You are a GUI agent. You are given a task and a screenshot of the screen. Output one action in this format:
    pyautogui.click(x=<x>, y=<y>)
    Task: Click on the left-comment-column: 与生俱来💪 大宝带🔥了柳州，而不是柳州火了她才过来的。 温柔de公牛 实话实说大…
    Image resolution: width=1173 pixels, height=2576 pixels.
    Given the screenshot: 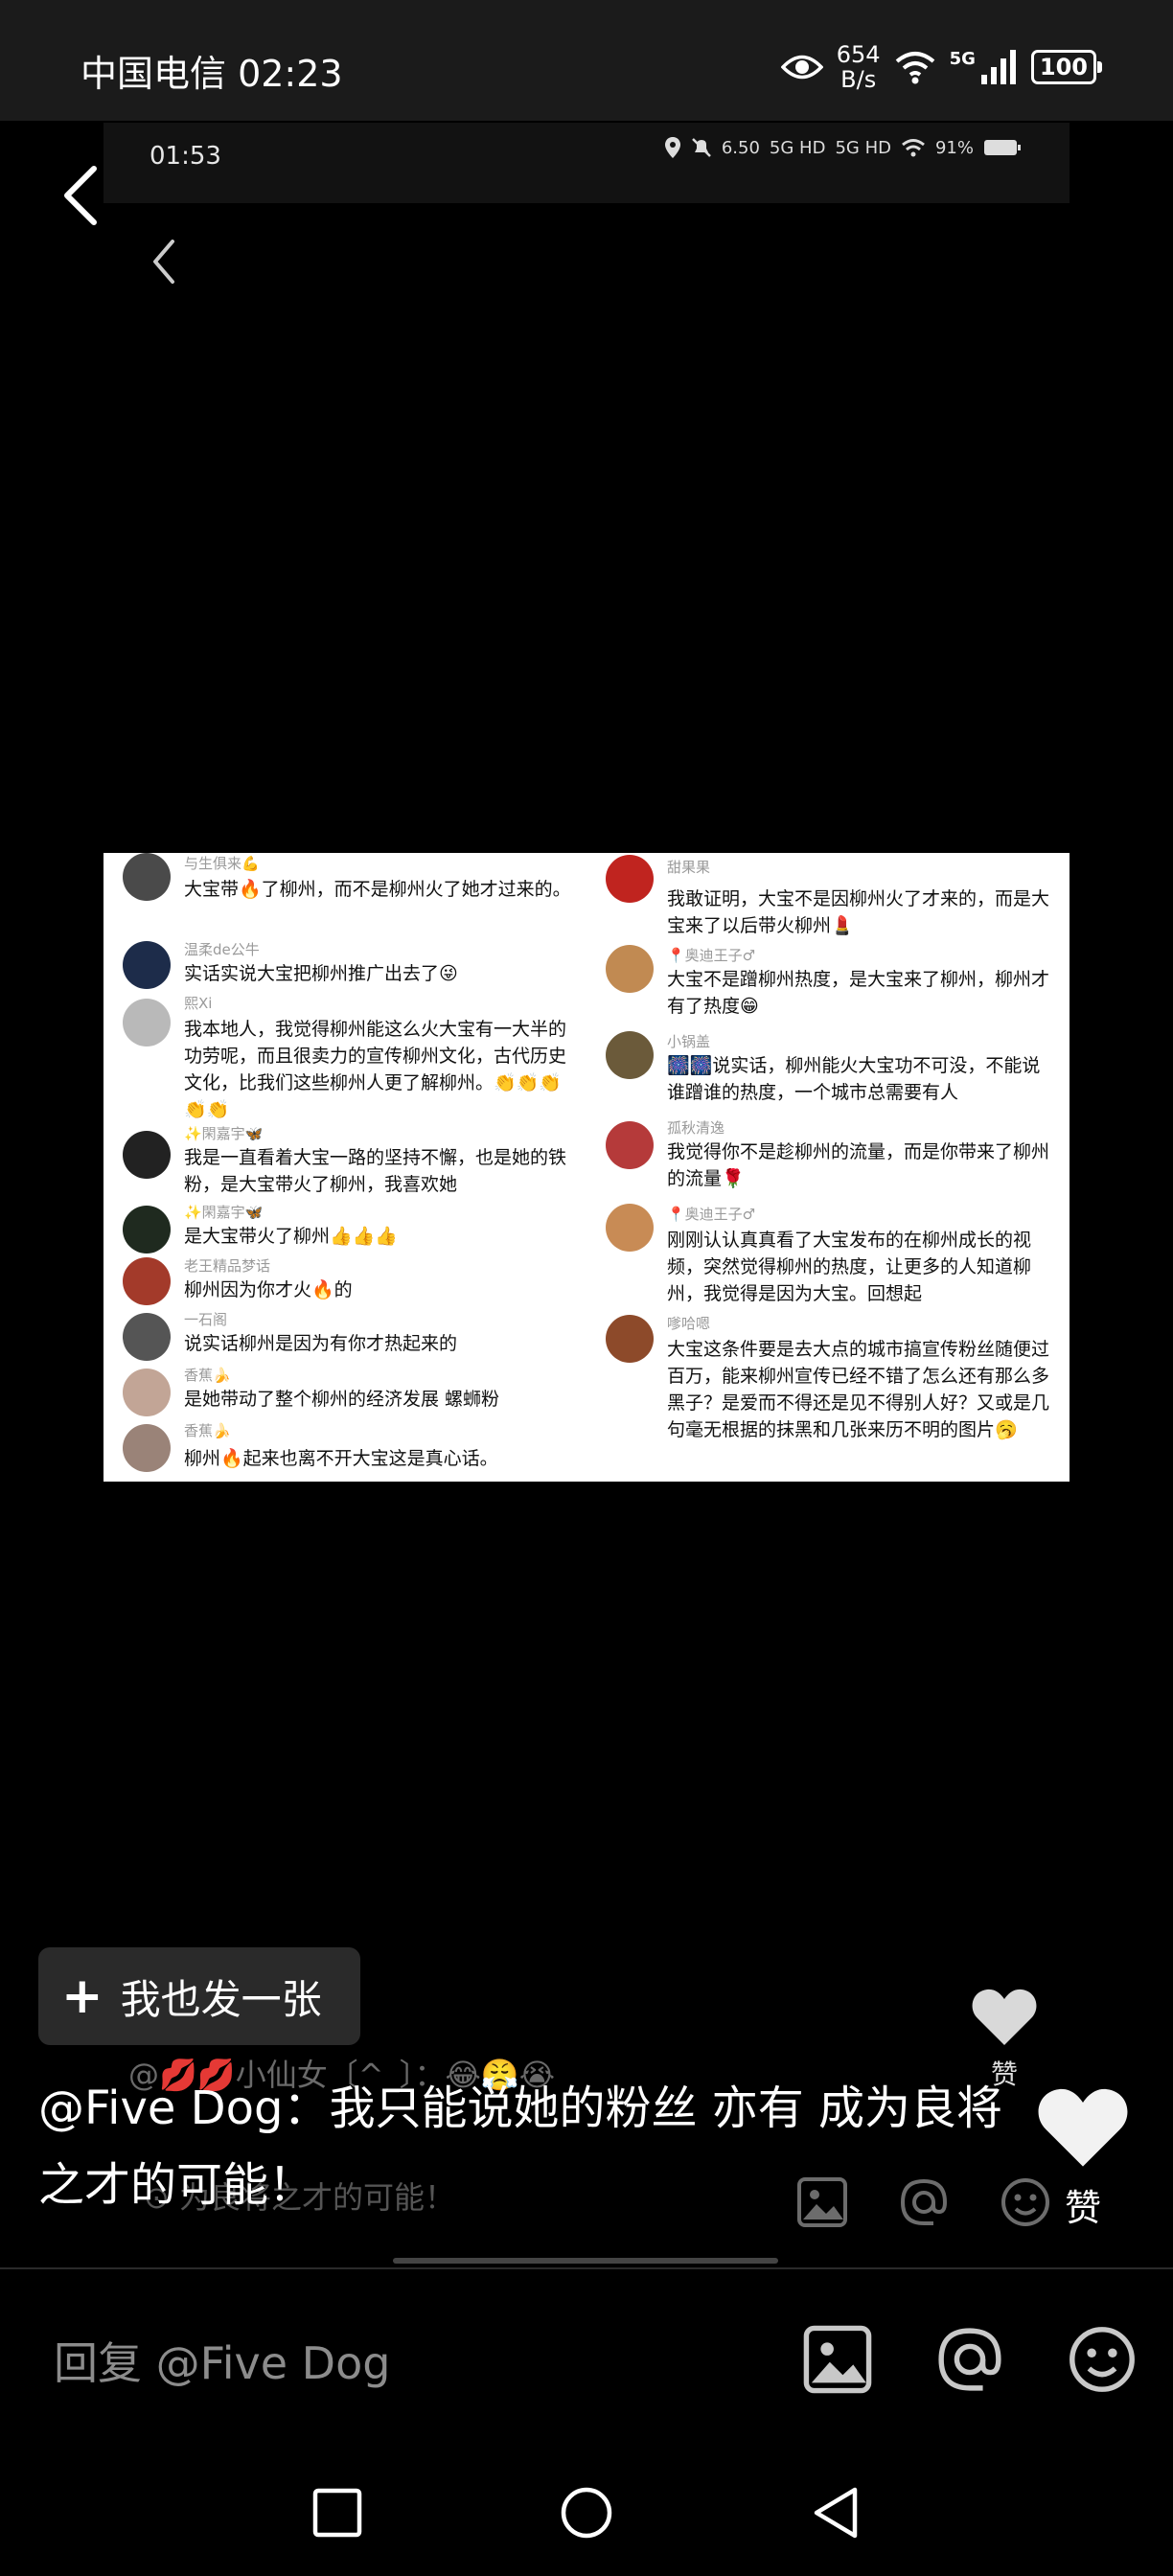 What is the action you would take?
    pyautogui.click(x=343, y=1167)
    